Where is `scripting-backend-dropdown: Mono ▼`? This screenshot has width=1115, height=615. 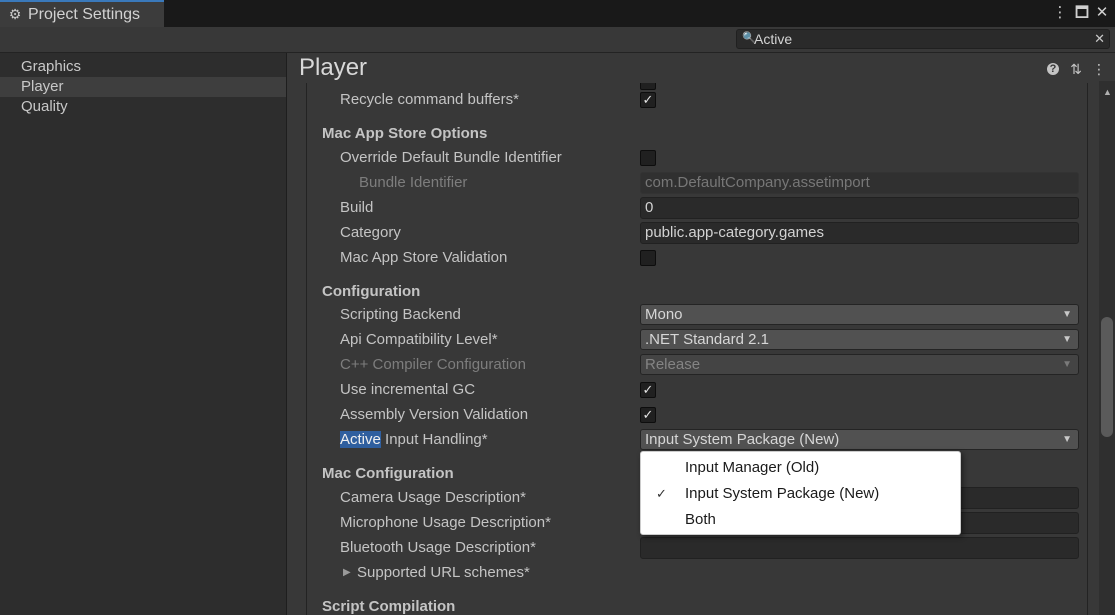
scripting-backend-dropdown: Mono ▼ is located at coordinates (859, 314).